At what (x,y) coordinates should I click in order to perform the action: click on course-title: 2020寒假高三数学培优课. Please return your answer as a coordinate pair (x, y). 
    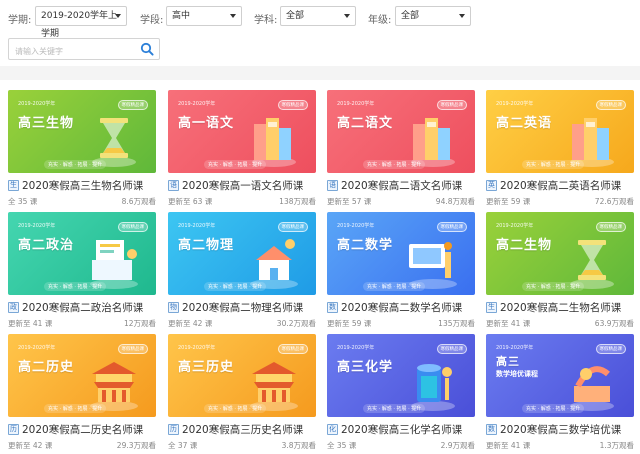
    Looking at the image, I should click on (560, 429).